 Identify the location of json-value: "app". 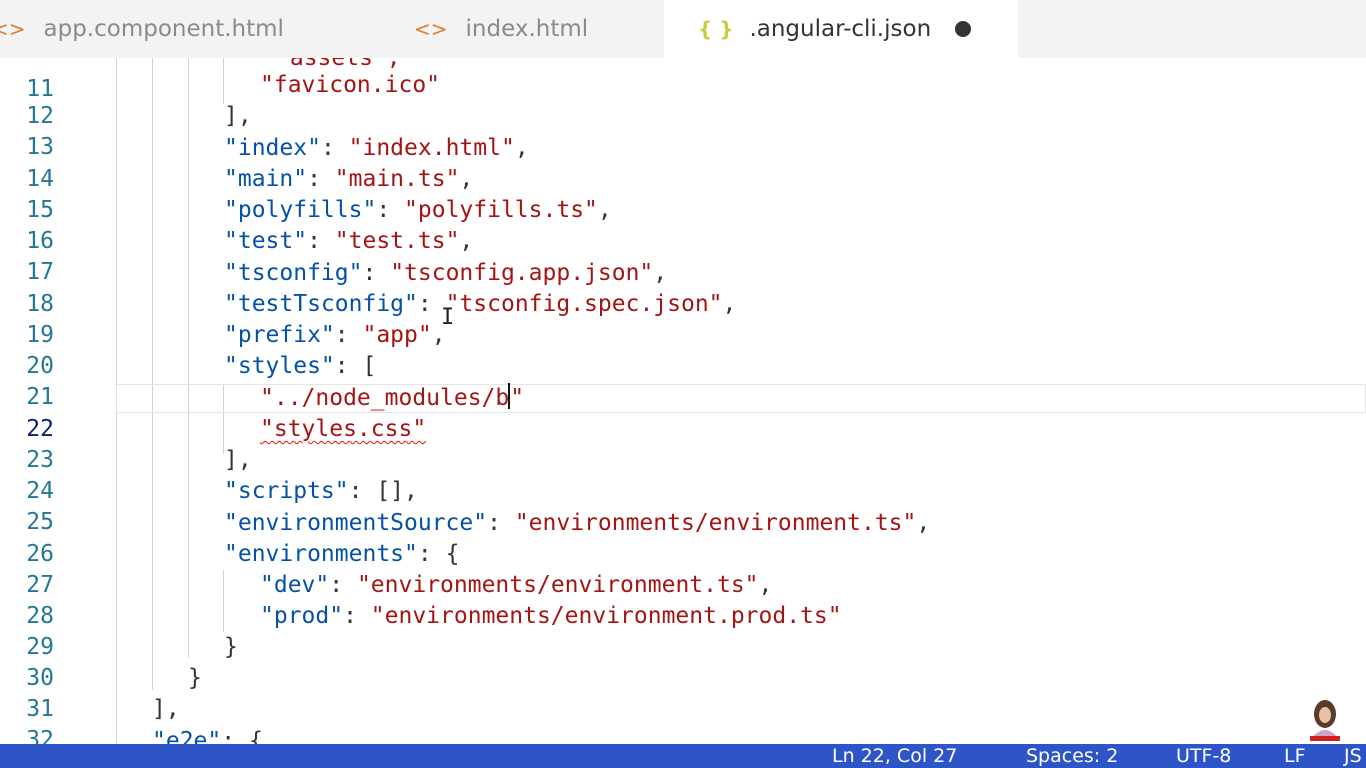
(397, 335).